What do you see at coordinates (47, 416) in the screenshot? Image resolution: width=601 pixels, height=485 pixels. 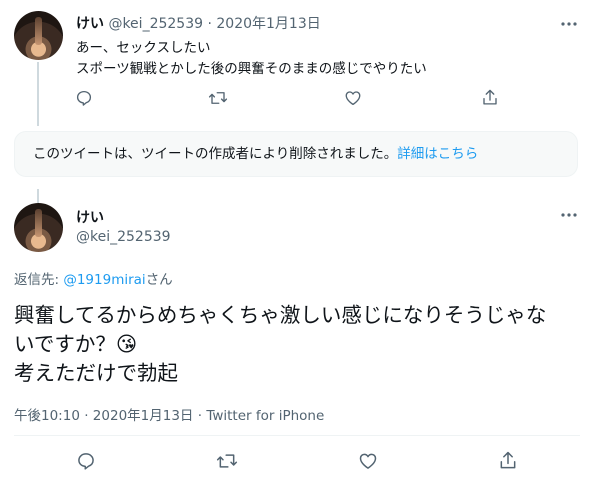 I see `tweet-time: 午後10:10` at bounding box center [47, 416].